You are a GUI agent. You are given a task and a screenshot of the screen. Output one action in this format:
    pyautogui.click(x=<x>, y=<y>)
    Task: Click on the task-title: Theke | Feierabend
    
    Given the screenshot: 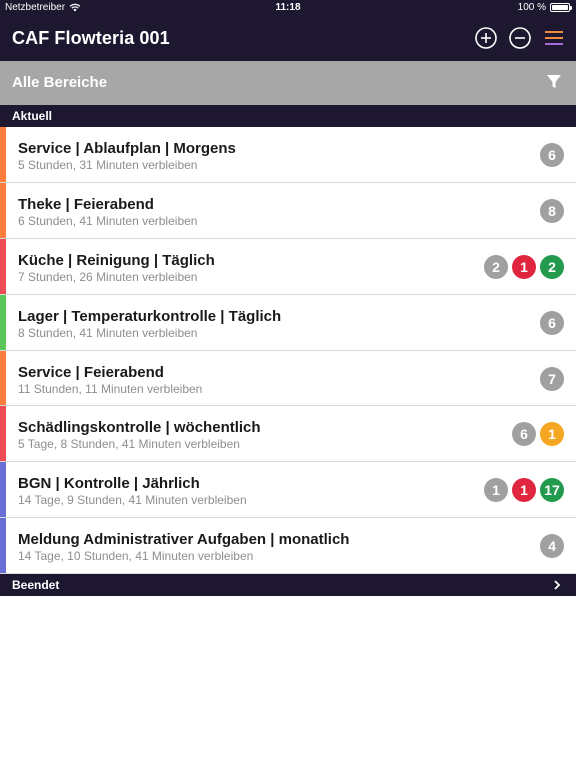 What is the action you would take?
    pyautogui.click(x=86, y=204)
    